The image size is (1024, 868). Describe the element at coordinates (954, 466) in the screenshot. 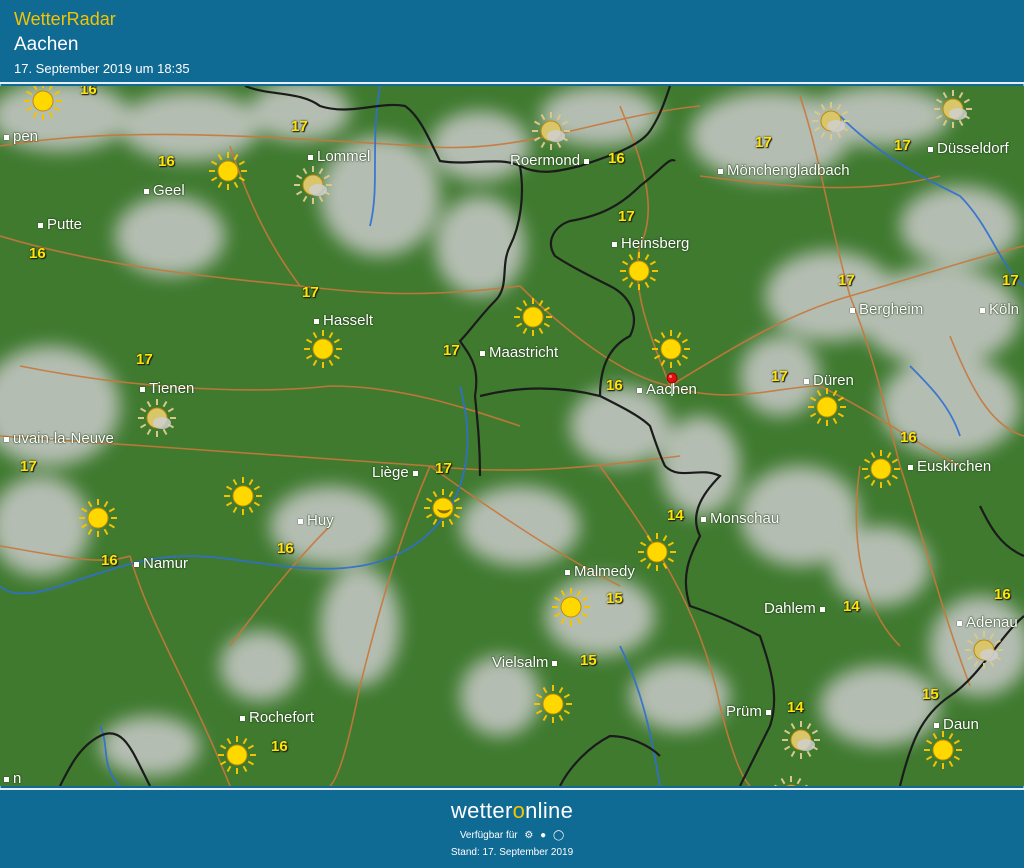

I see `place-name: Euskirchen` at that location.